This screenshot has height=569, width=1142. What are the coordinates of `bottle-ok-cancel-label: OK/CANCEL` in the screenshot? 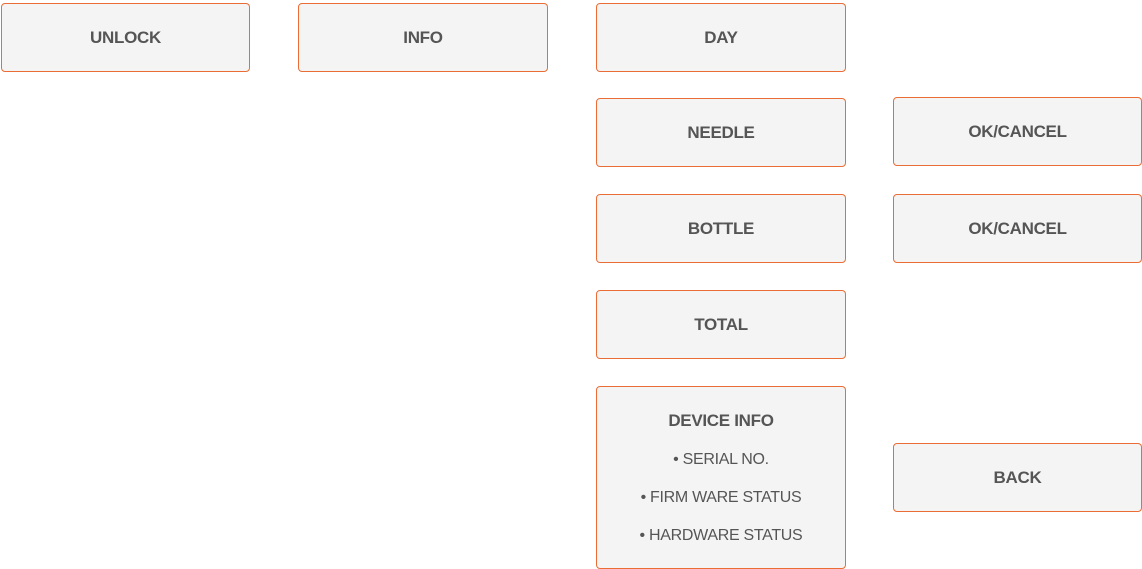 It's located at (1017, 228).